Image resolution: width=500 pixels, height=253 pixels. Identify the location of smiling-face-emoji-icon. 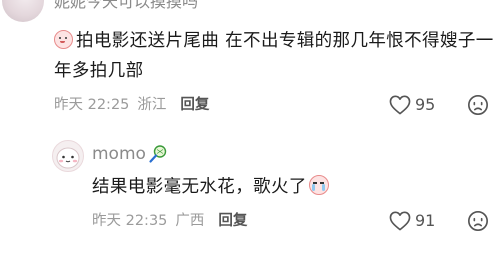
(63, 39).